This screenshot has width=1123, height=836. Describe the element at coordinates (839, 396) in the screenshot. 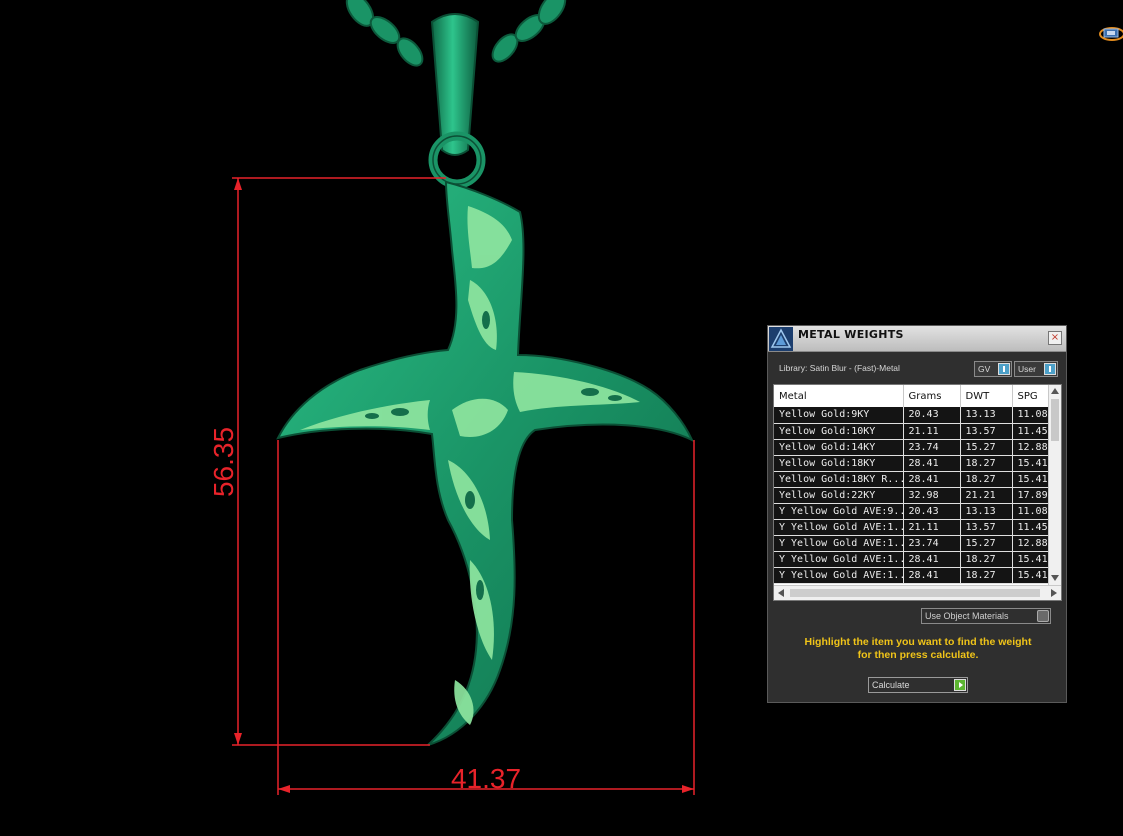

I see `column-header-metal: Metal` at that location.